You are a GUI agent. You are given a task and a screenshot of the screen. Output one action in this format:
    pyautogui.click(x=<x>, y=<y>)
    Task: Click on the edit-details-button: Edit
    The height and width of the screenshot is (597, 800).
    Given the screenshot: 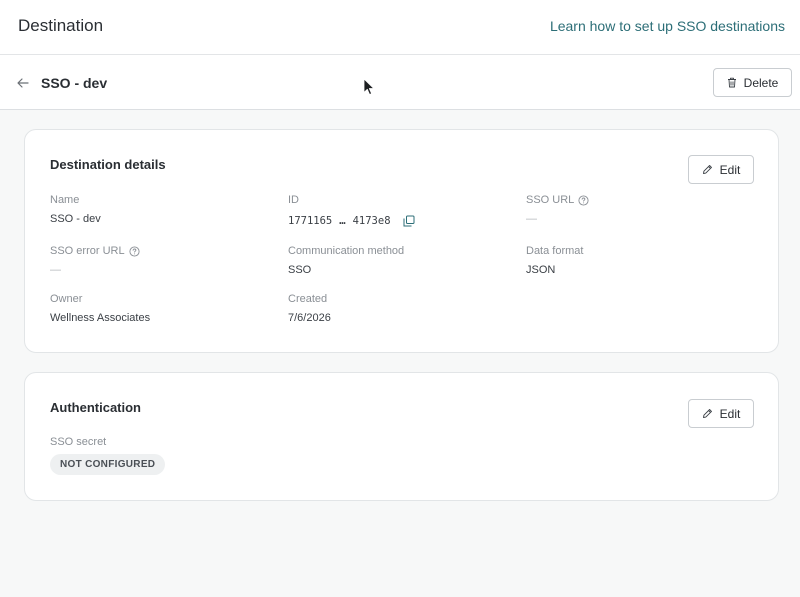 What is the action you would take?
    pyautogui.click(x=721, y=169)
    